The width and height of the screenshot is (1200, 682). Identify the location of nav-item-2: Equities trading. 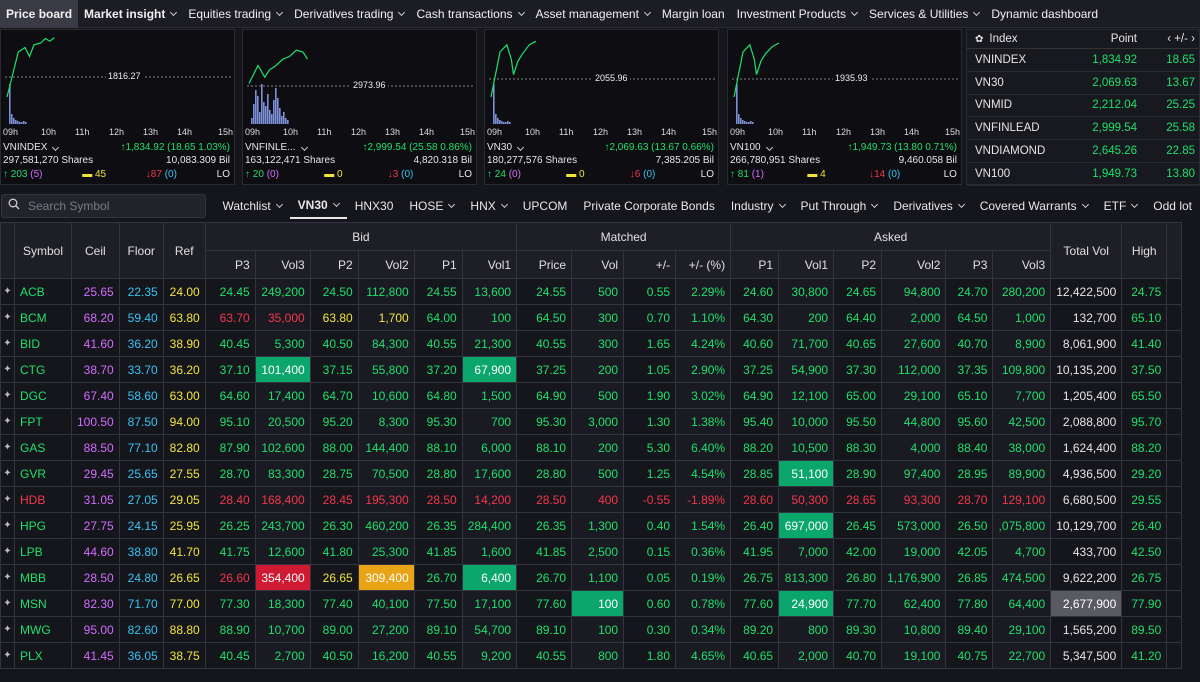
(235, 14).